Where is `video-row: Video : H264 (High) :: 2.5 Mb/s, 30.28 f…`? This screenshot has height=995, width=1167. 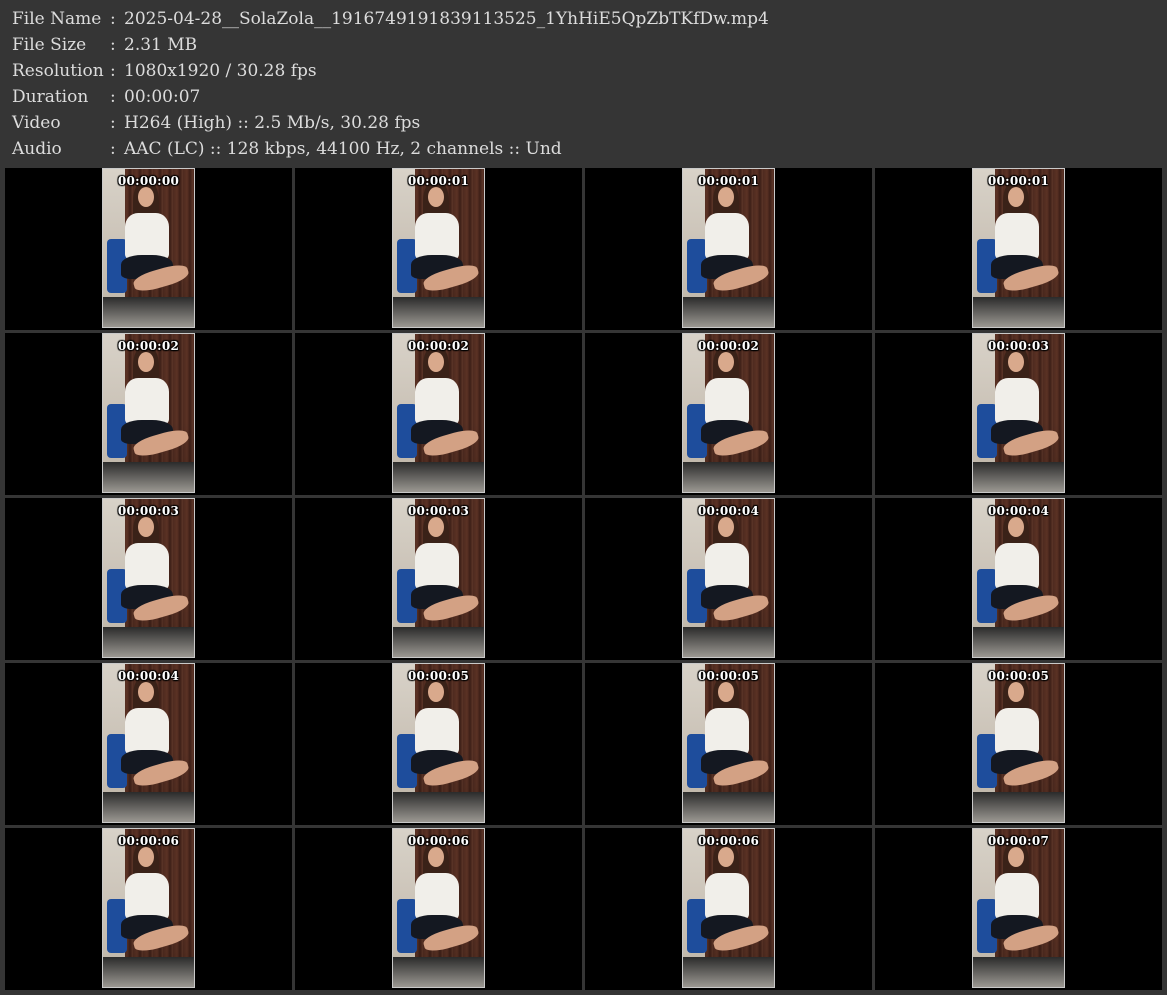 video-row: Video : H264 (High) :: 2.5 Mb/s, 30.28 f… is located at coordinates (582, 123).